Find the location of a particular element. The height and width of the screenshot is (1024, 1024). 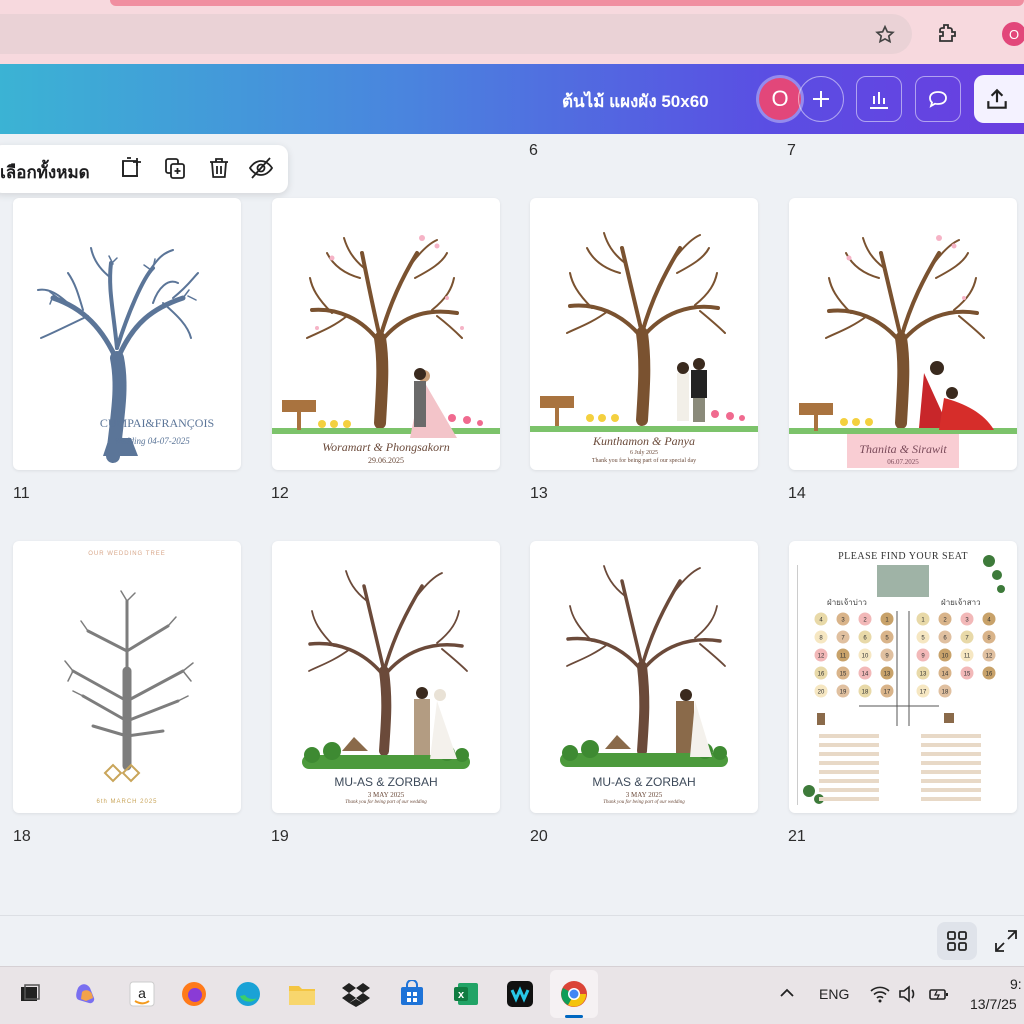

page-thumbnail-12: Woramart & Phongsakorn 29.06.2025 is located at coordinates (386, 334).